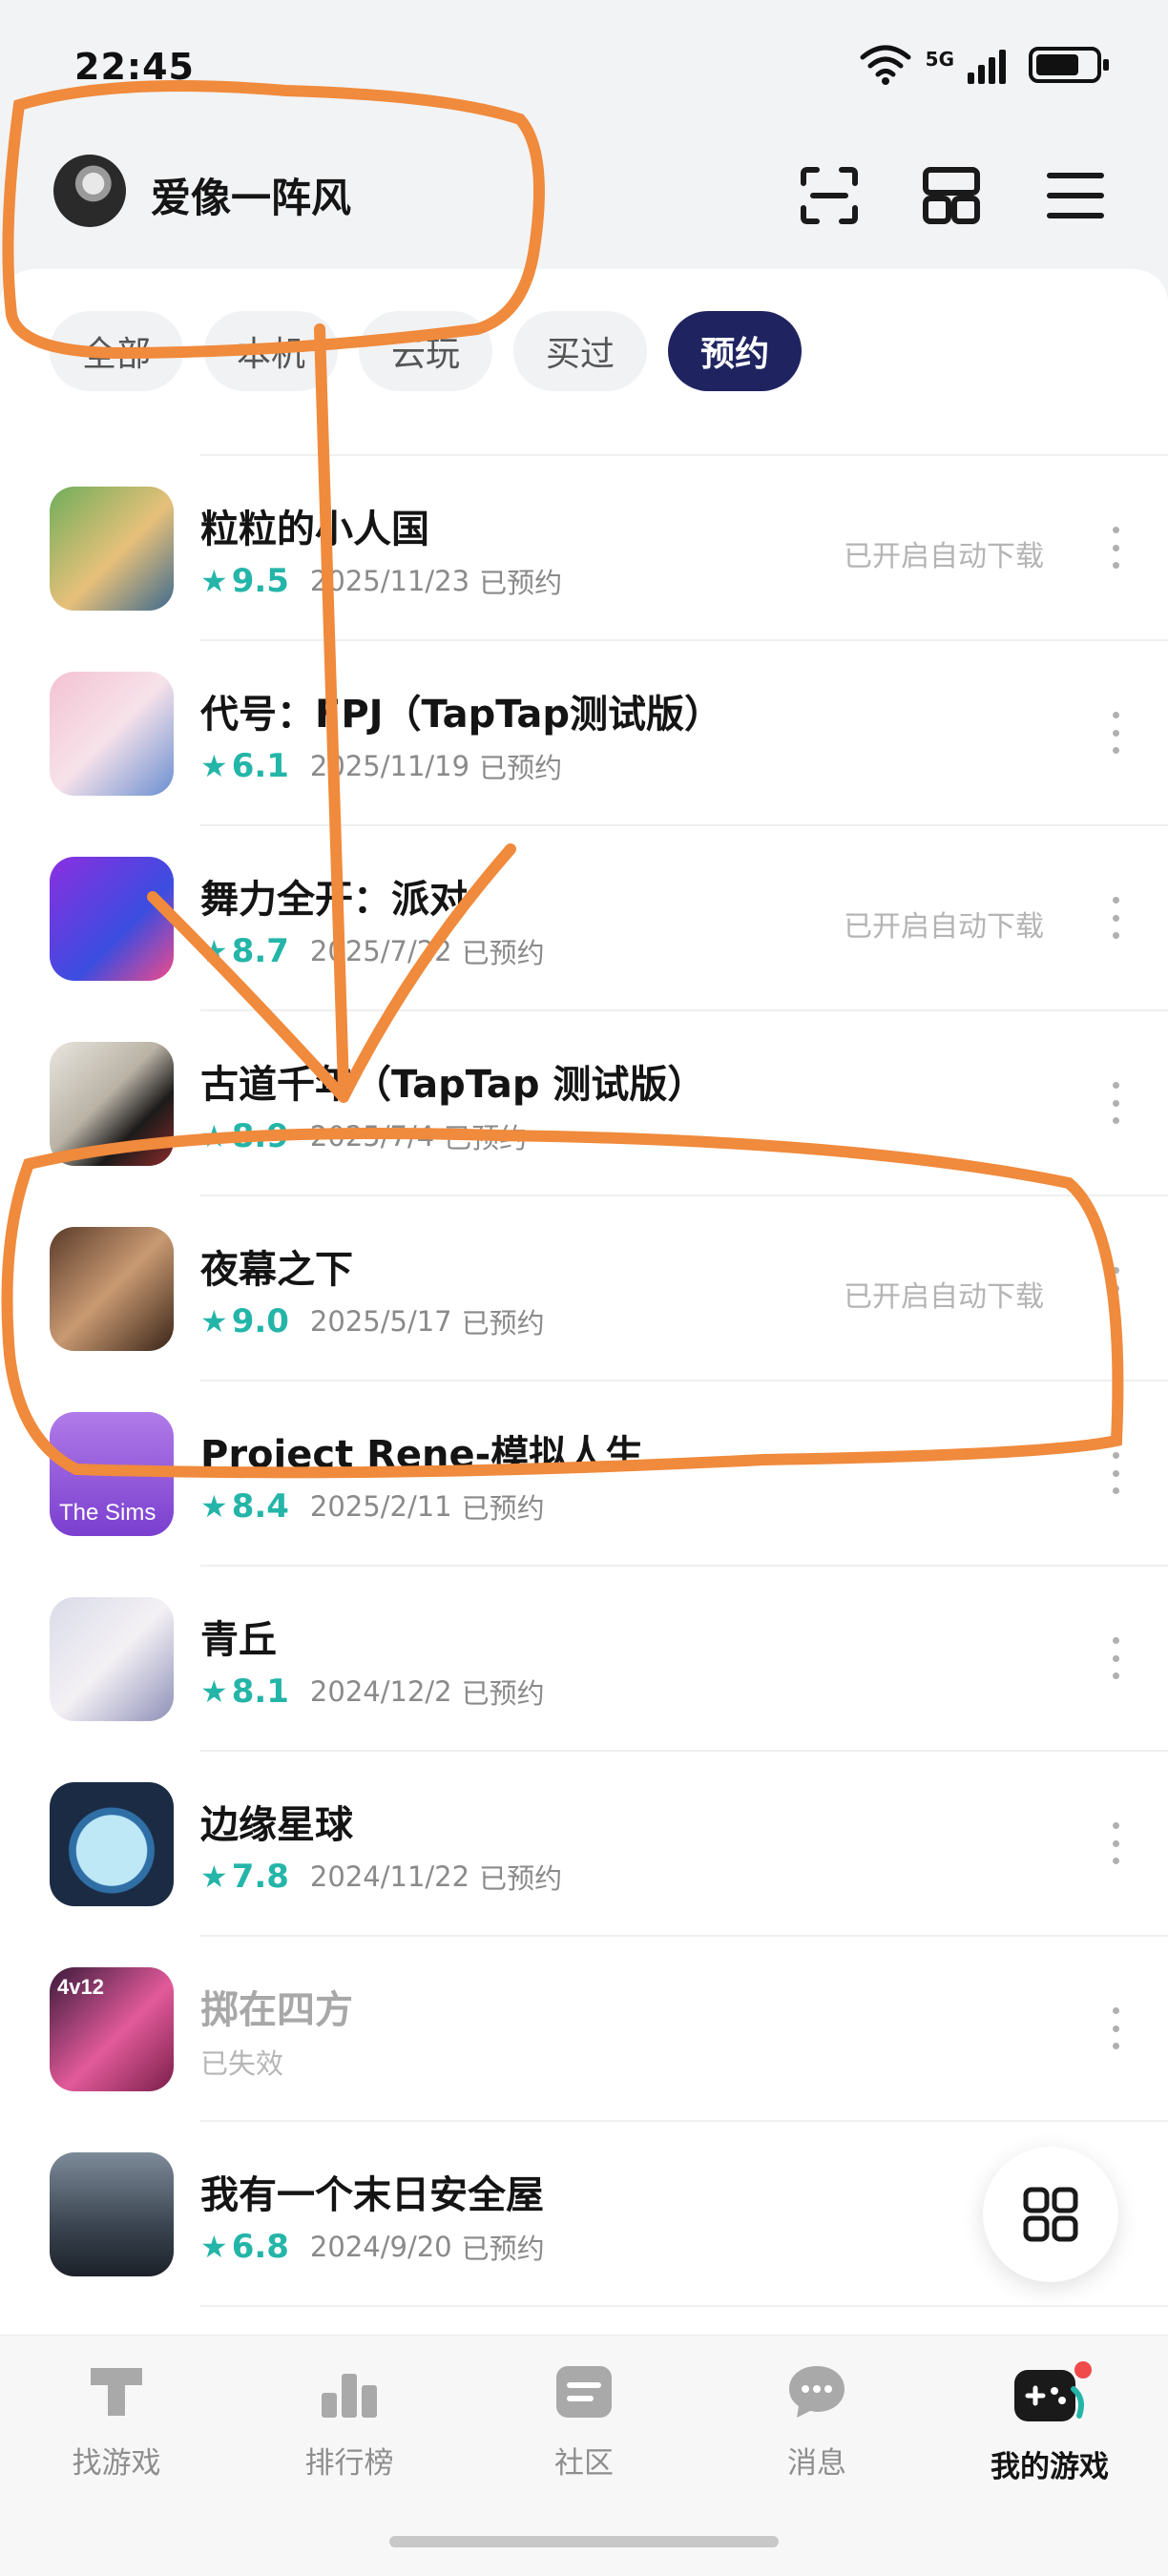 This screenshot has height=2576, width=1168. I want to click on reserve-date: 2025/7/4, so click(372, 1136).